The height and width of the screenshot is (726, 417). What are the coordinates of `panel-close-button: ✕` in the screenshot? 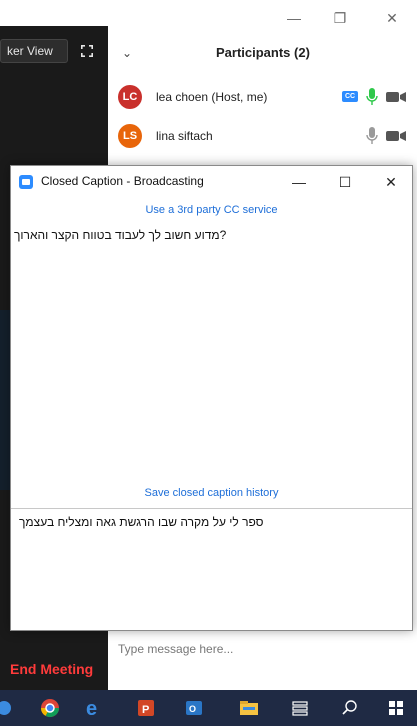 It's located at (392, 18).